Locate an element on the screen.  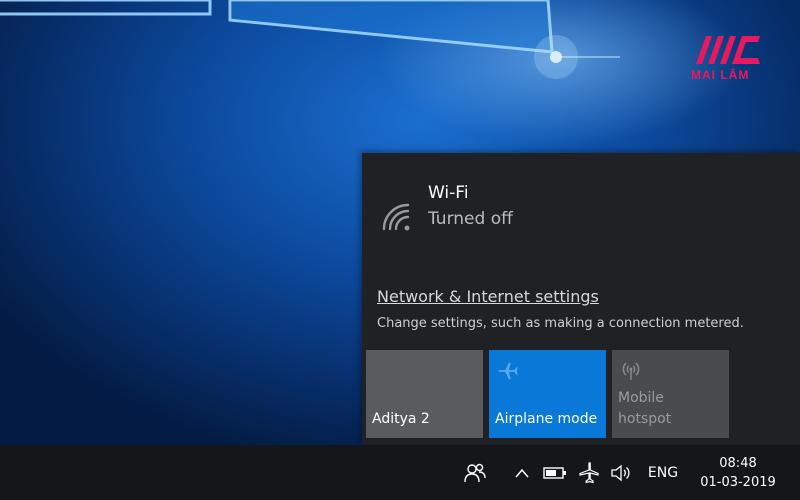
wifi-name: Wi-Fi is located at coordinates (448, 193).